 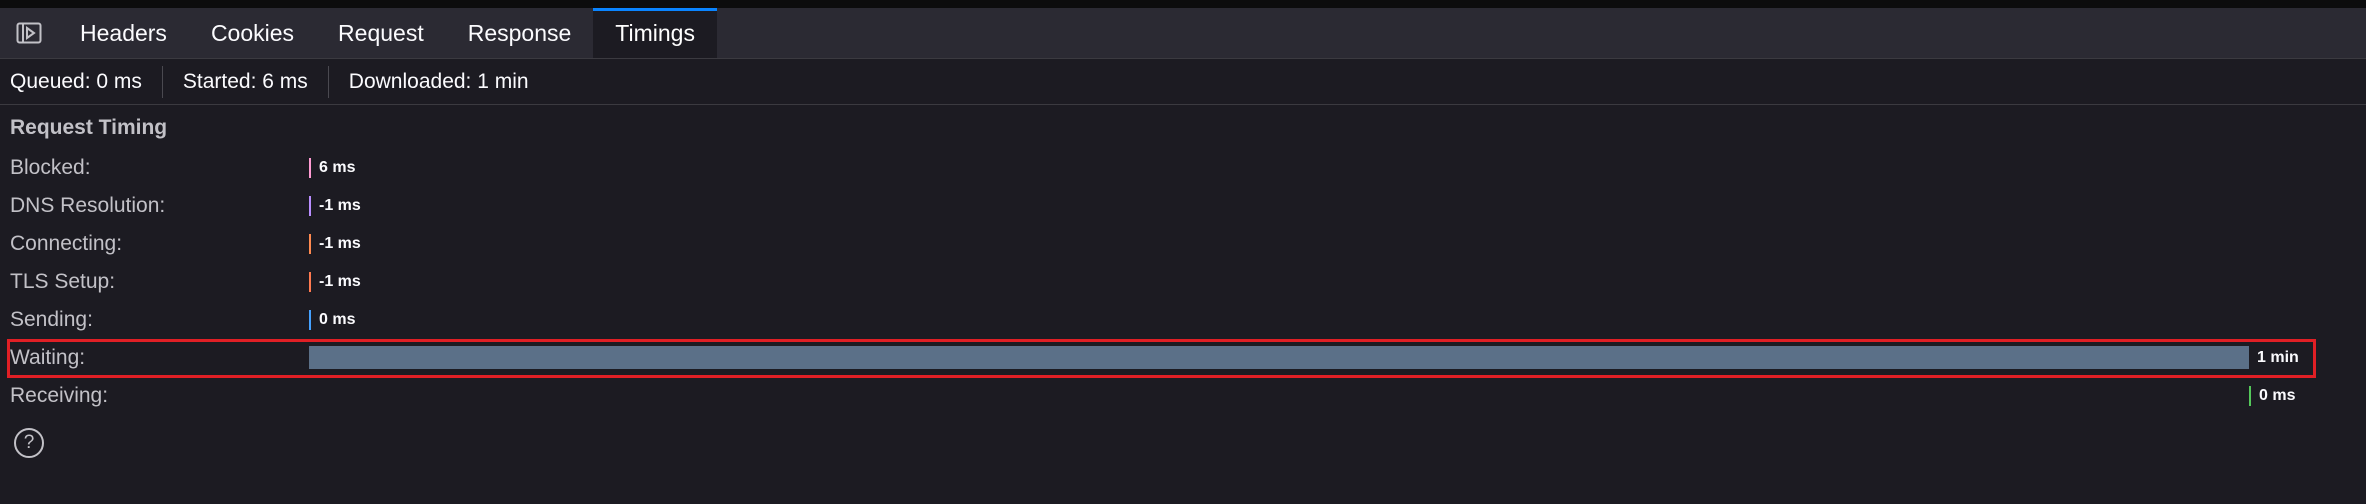 What do you see at coordinates (63, 281) in the screenshot?
I see `timing-label: TLS Setup:` at bounding box center [63, 281].